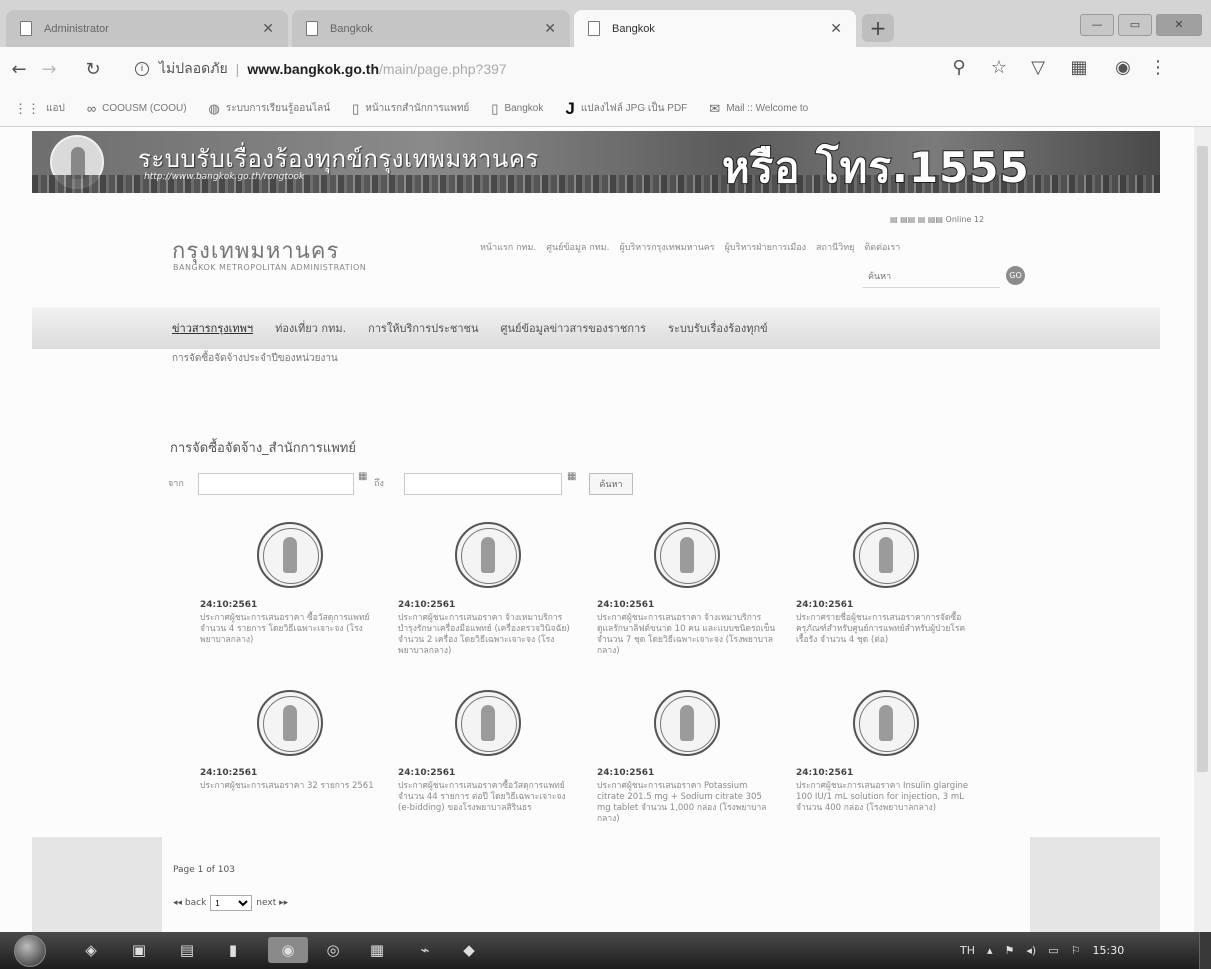 The width and height of the screenshot is (1211, 969). I want to click on close-window-button: ✕, so click(1179, 25).